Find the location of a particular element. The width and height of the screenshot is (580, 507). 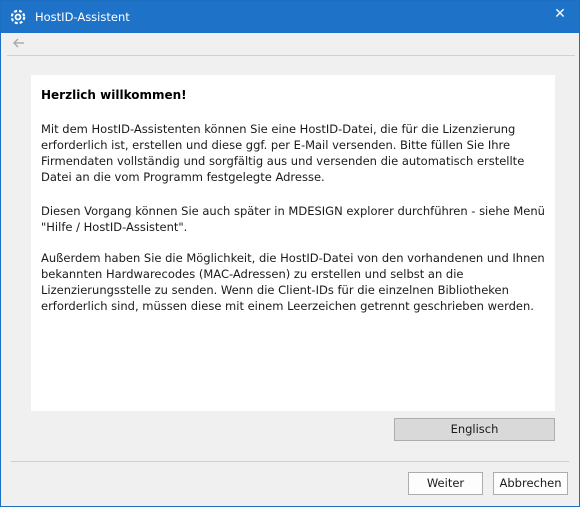

nav-divider is located at coordinates (291, 55).